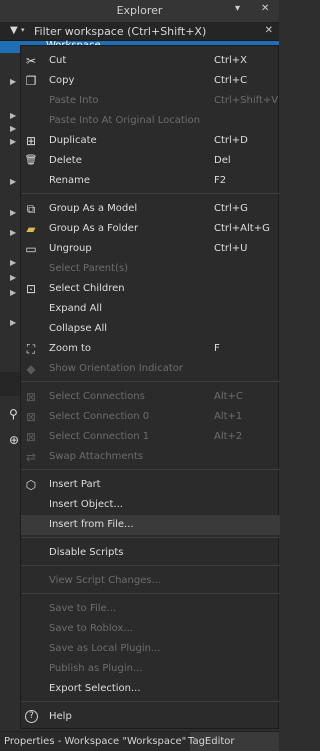  I want to click on menu-item-label: Select Connections, so click(97, 396).